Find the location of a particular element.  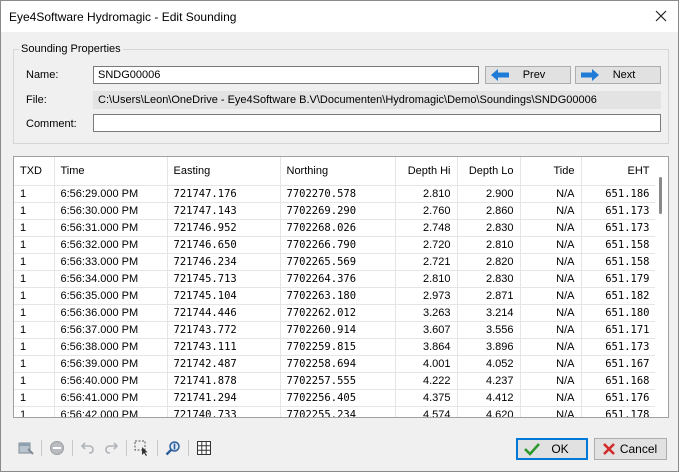

table-cell: 721747.176 is located at coordinates (224, 194).